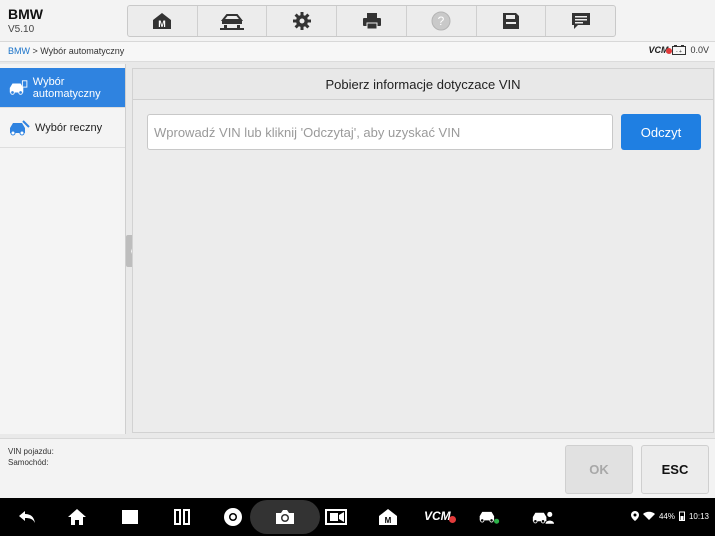 This screenshot has height=536, width=715. Describe the element at coordinates (681, 516) in the screenshot. I see `battery-level-icon` at that location.